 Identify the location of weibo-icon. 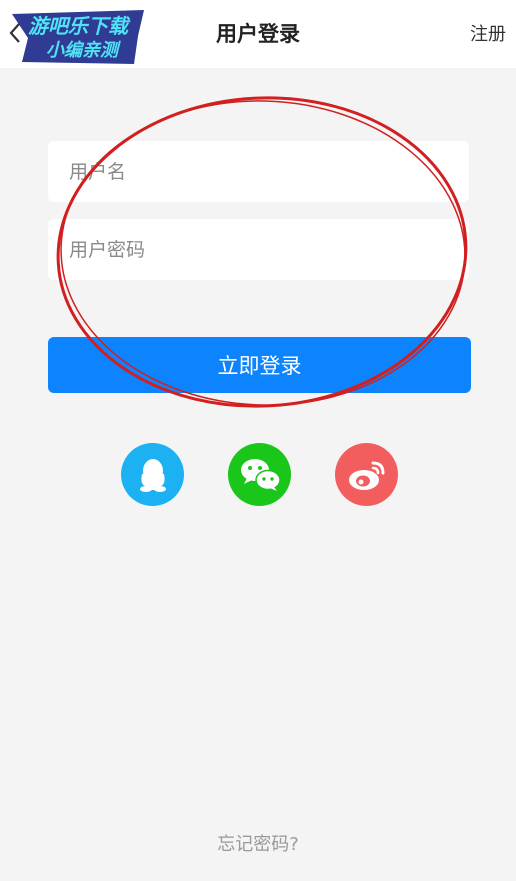
(366, 475).